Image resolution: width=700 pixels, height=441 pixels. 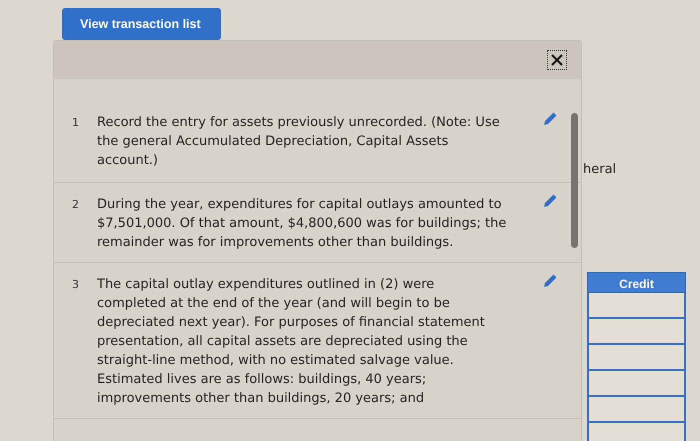 I want to click on row-number: 2, so click(x=76, y=205).